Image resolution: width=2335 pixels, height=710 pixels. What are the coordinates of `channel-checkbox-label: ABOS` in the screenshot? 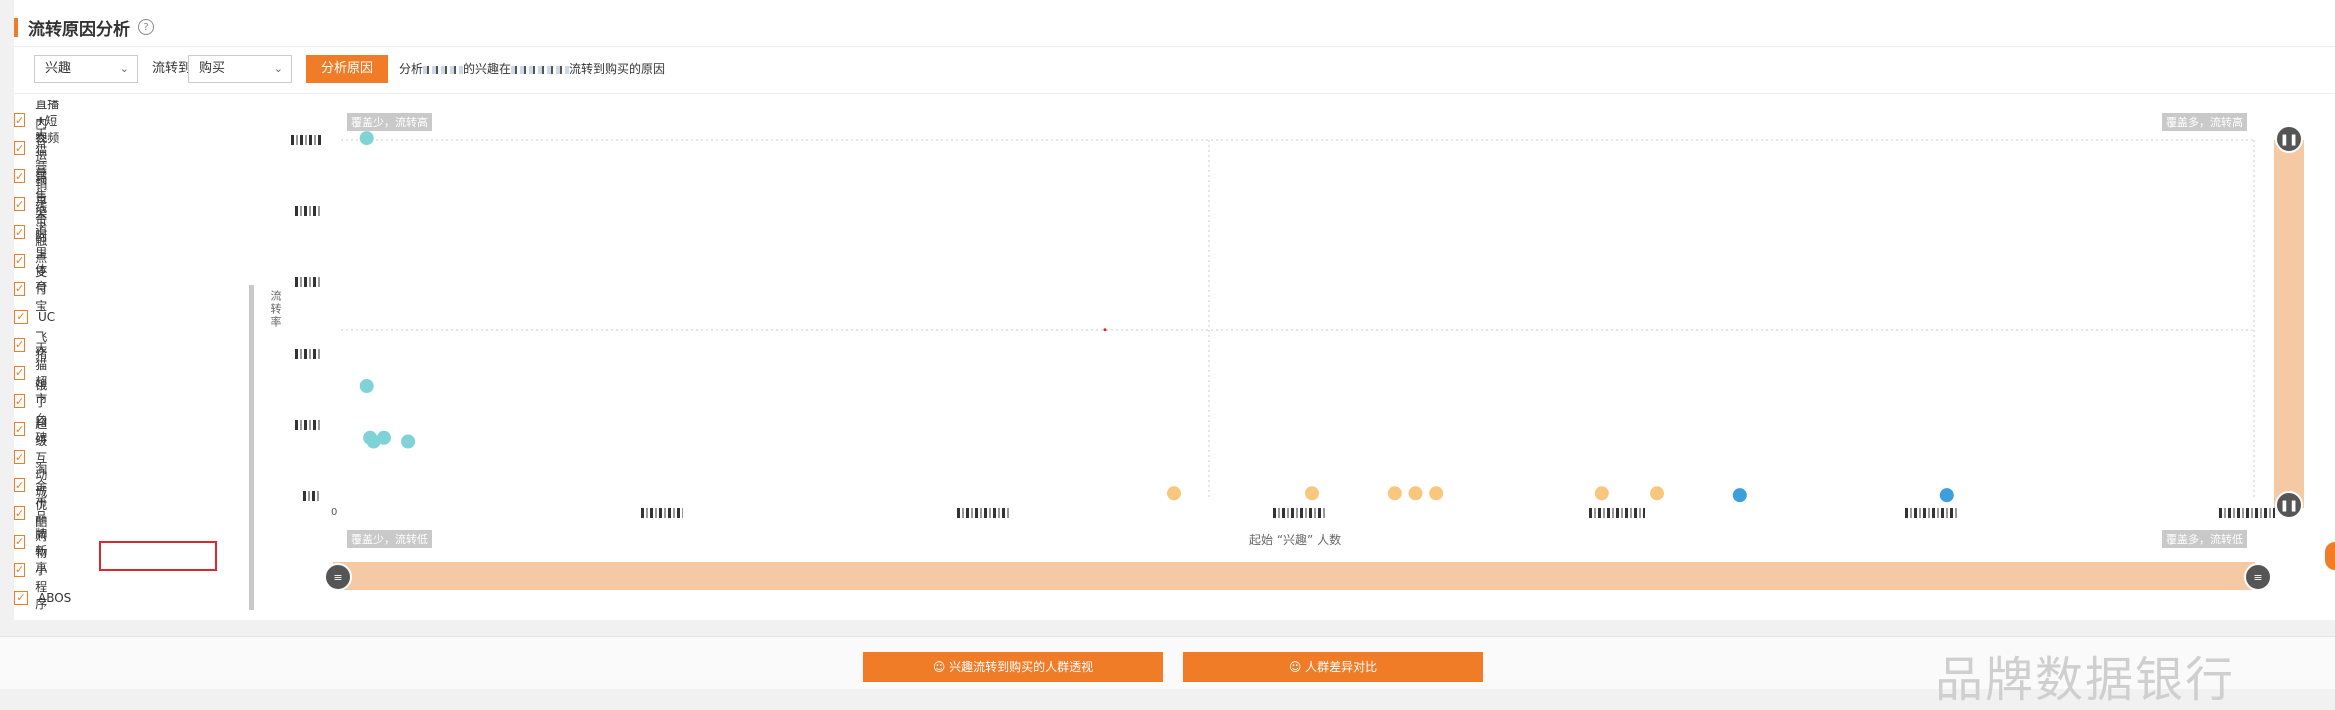 It's located at (55, 597).